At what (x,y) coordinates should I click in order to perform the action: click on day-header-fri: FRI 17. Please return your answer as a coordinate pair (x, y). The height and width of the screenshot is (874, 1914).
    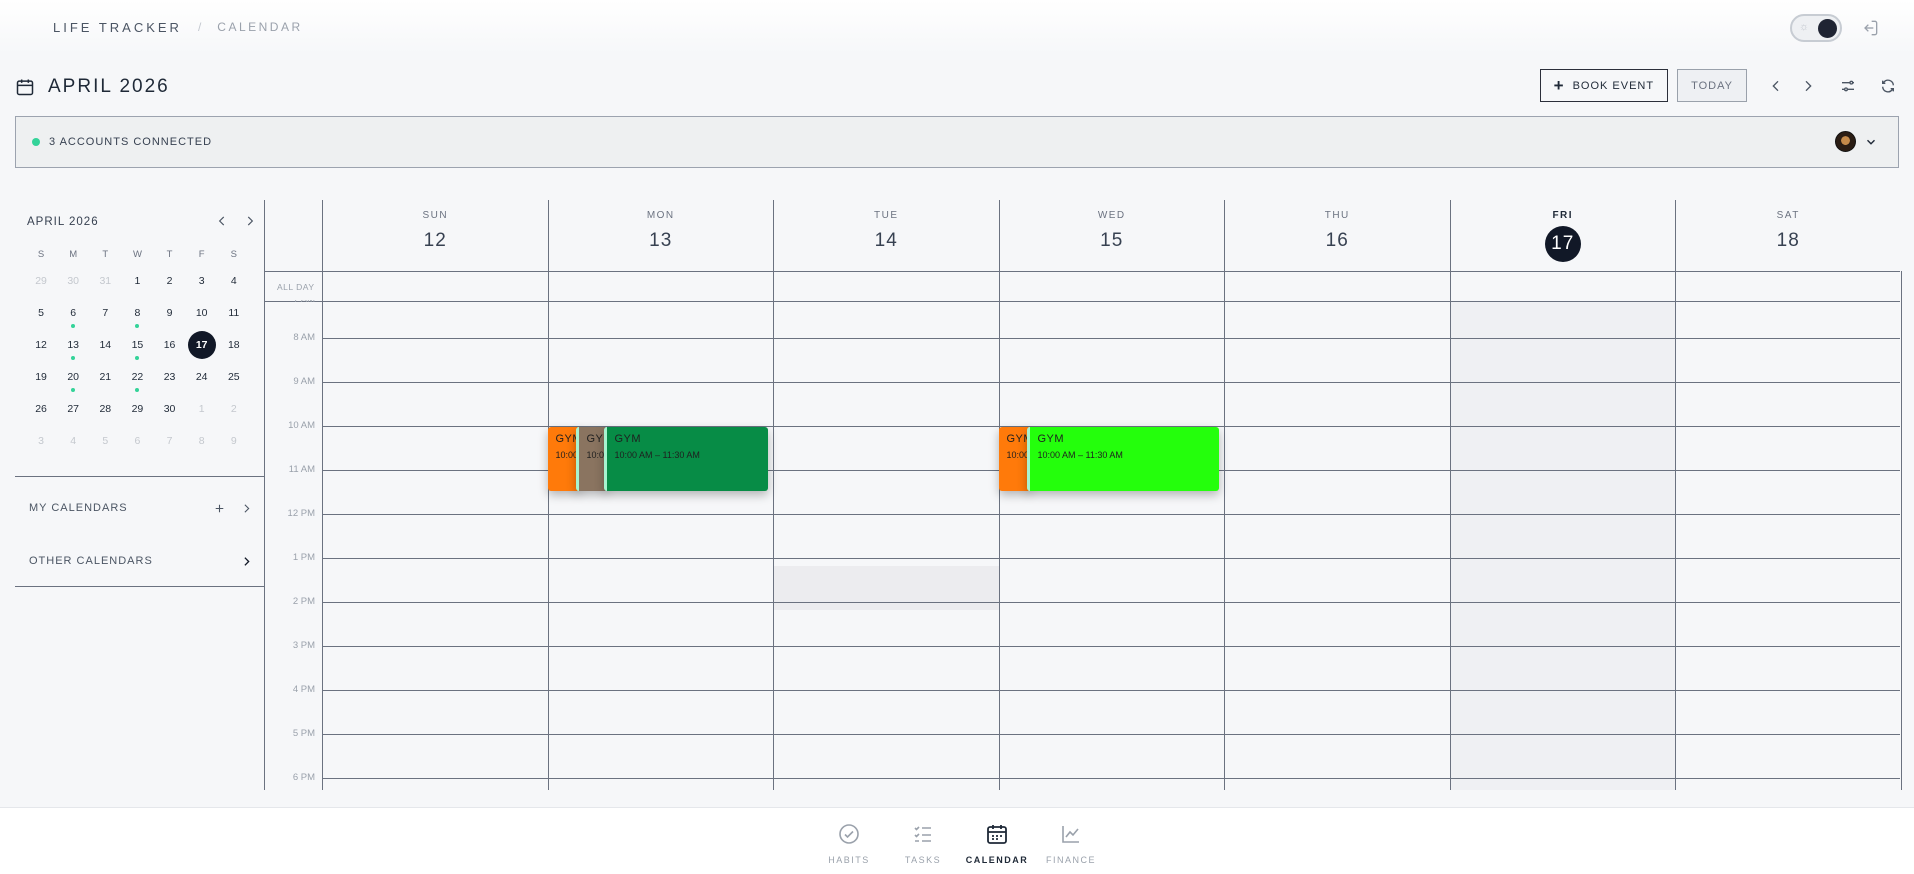
    Looking at the image, I should click on (1562, 235).